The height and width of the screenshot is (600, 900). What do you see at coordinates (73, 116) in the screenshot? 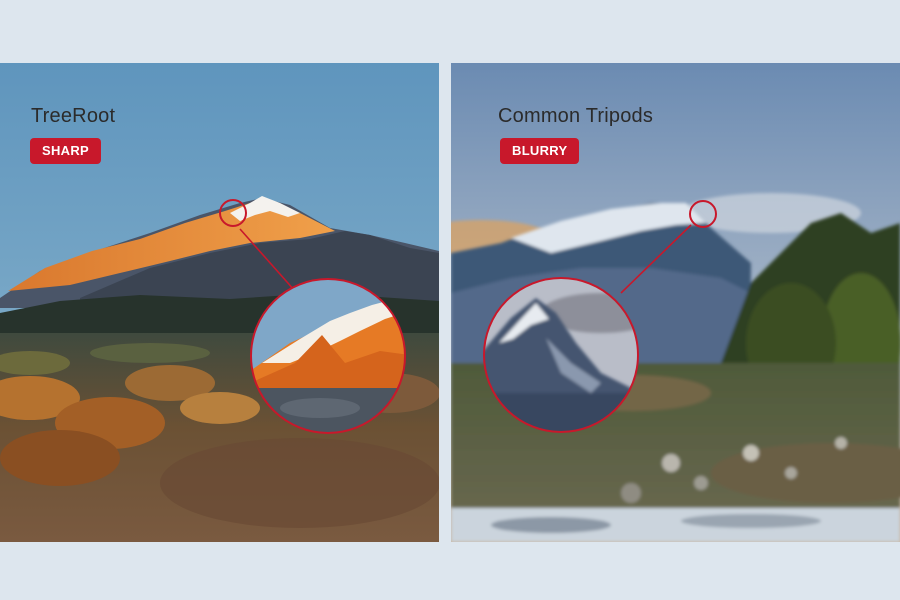
I see `brand-title: TreeRoot` at bounding box center [73, 116].